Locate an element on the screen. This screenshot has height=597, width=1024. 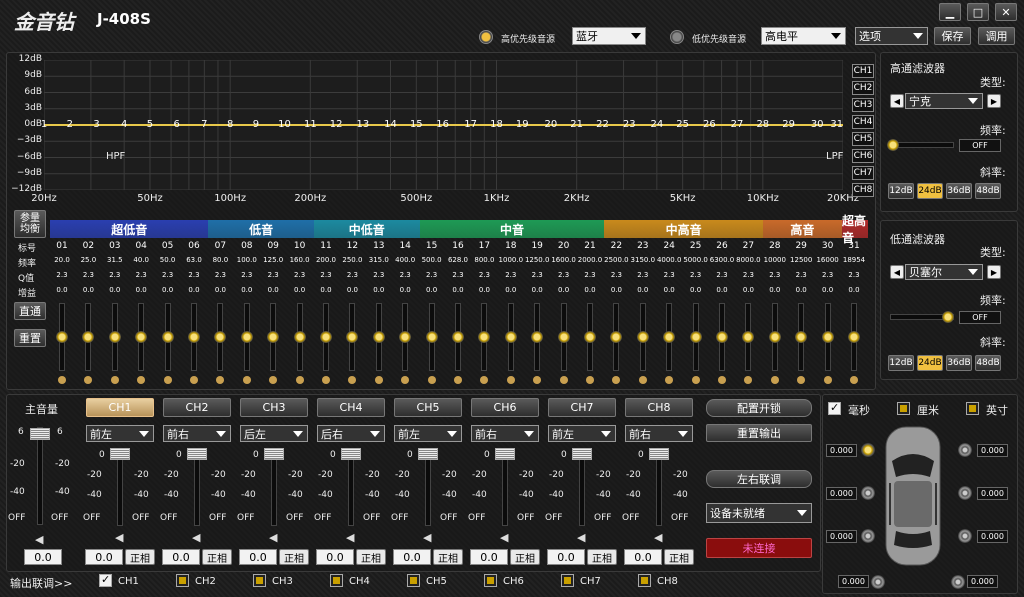
eq-freq-cell: 40.0 is located at coordinates (141, 260).